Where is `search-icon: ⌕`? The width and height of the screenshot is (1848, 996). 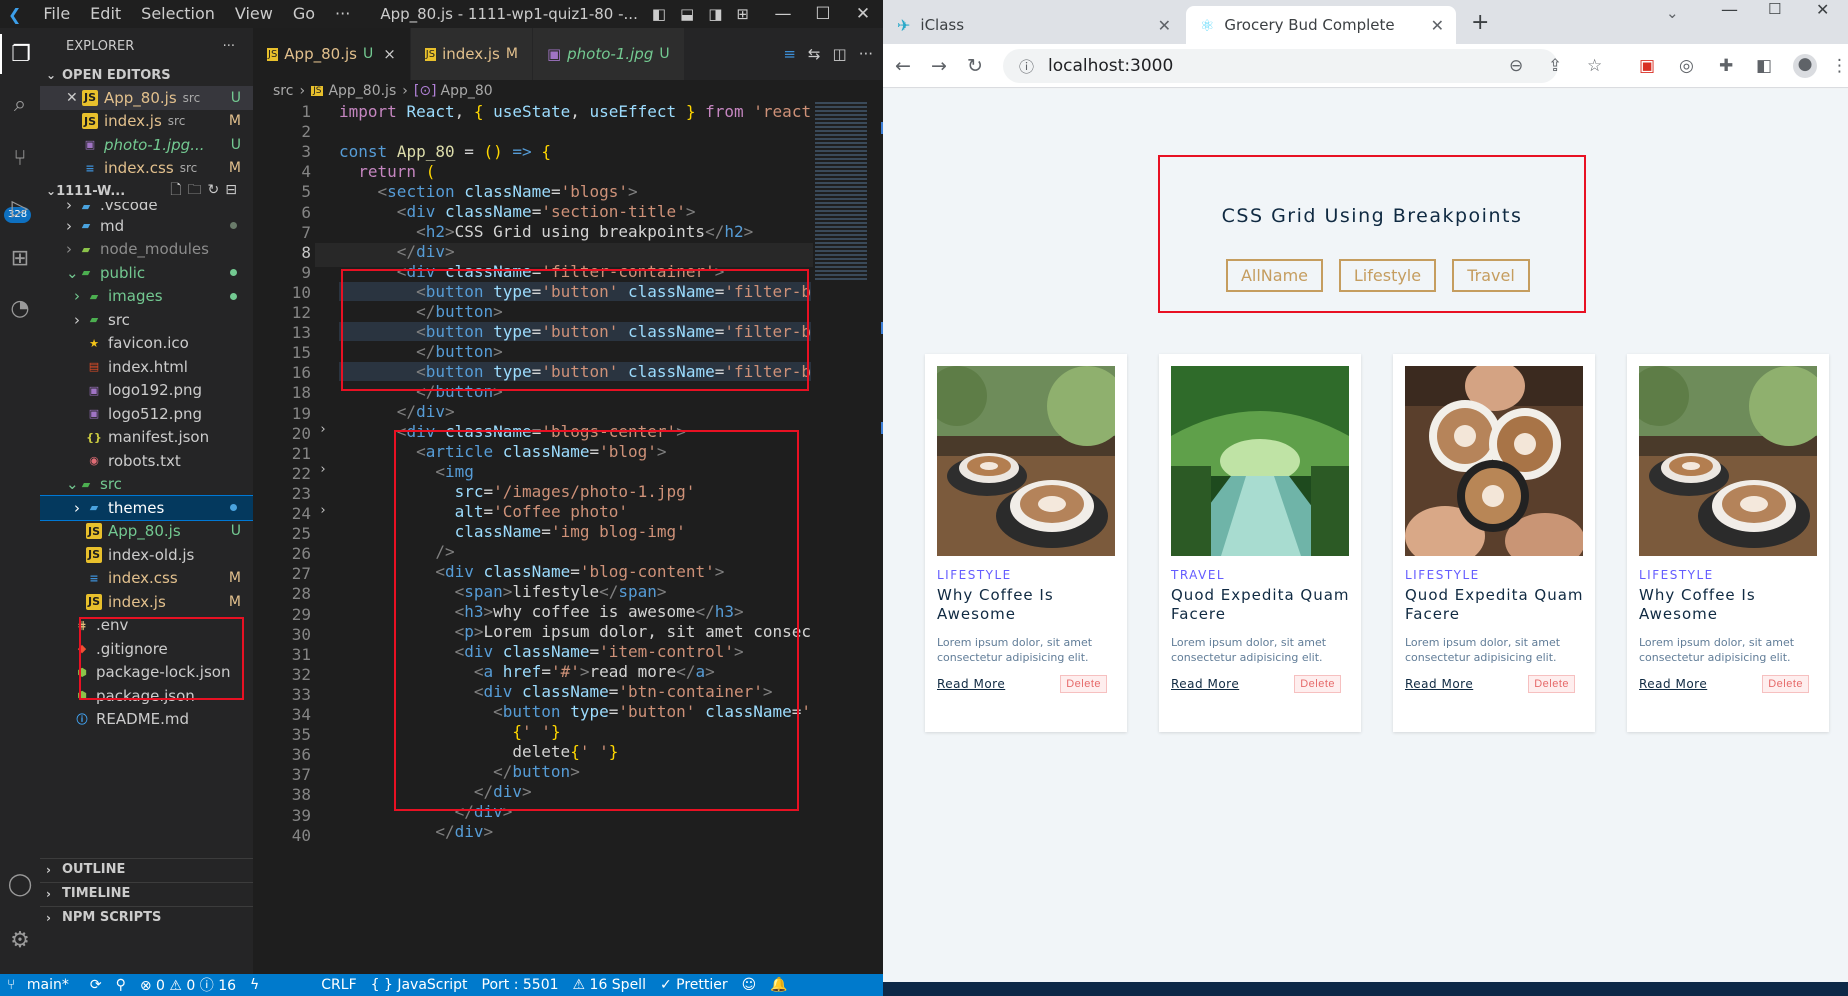 search-icon: ⌕ is located at coordinates (20, 104).